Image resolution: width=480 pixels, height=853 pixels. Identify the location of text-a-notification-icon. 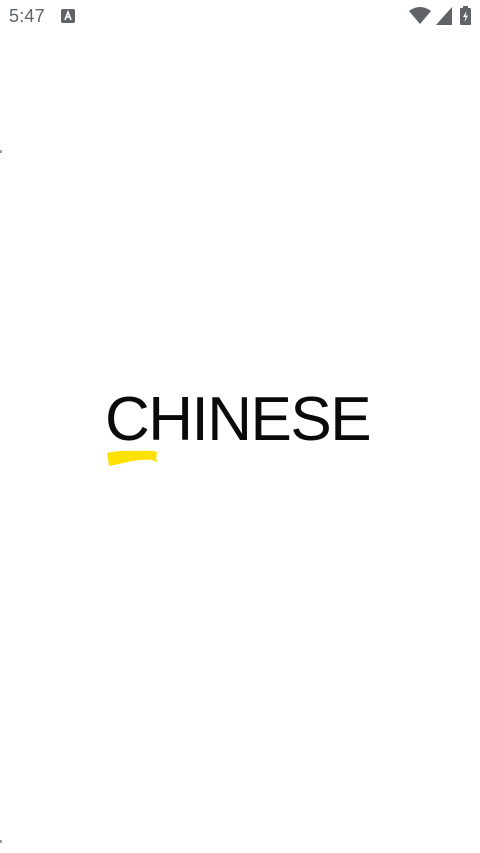
(68, 16).